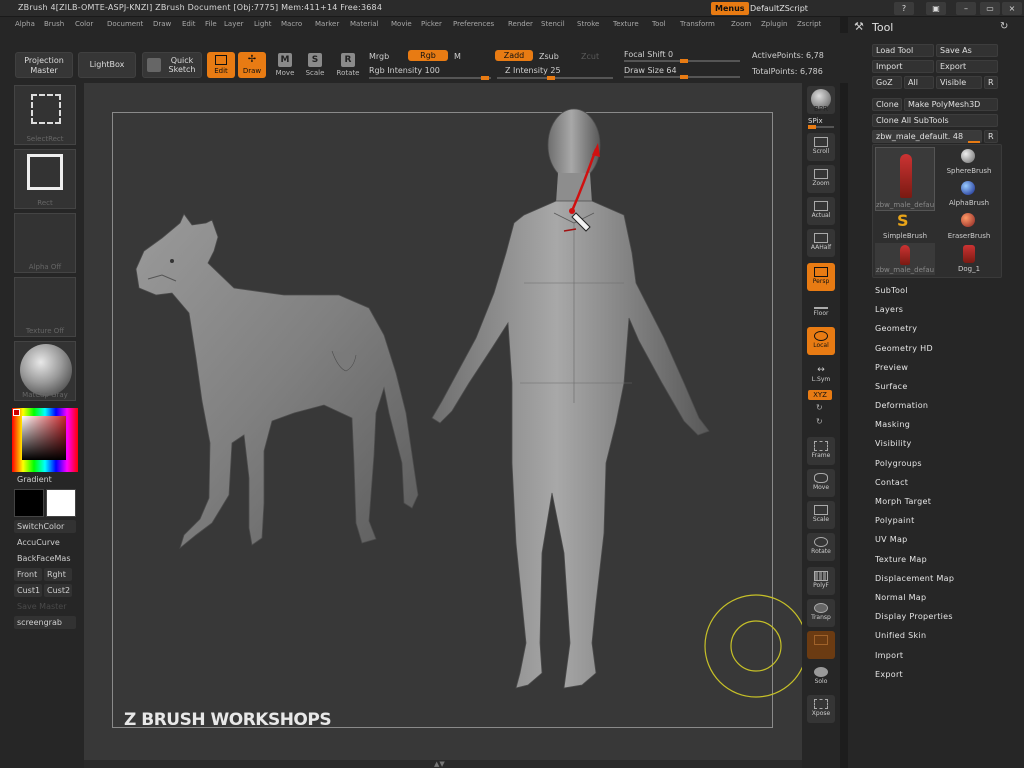 The width and height of the screenshot is (1024, 768). Describe the element at coordinates (967, 66) in the screenshot. I see `export-button: Export` at that location.